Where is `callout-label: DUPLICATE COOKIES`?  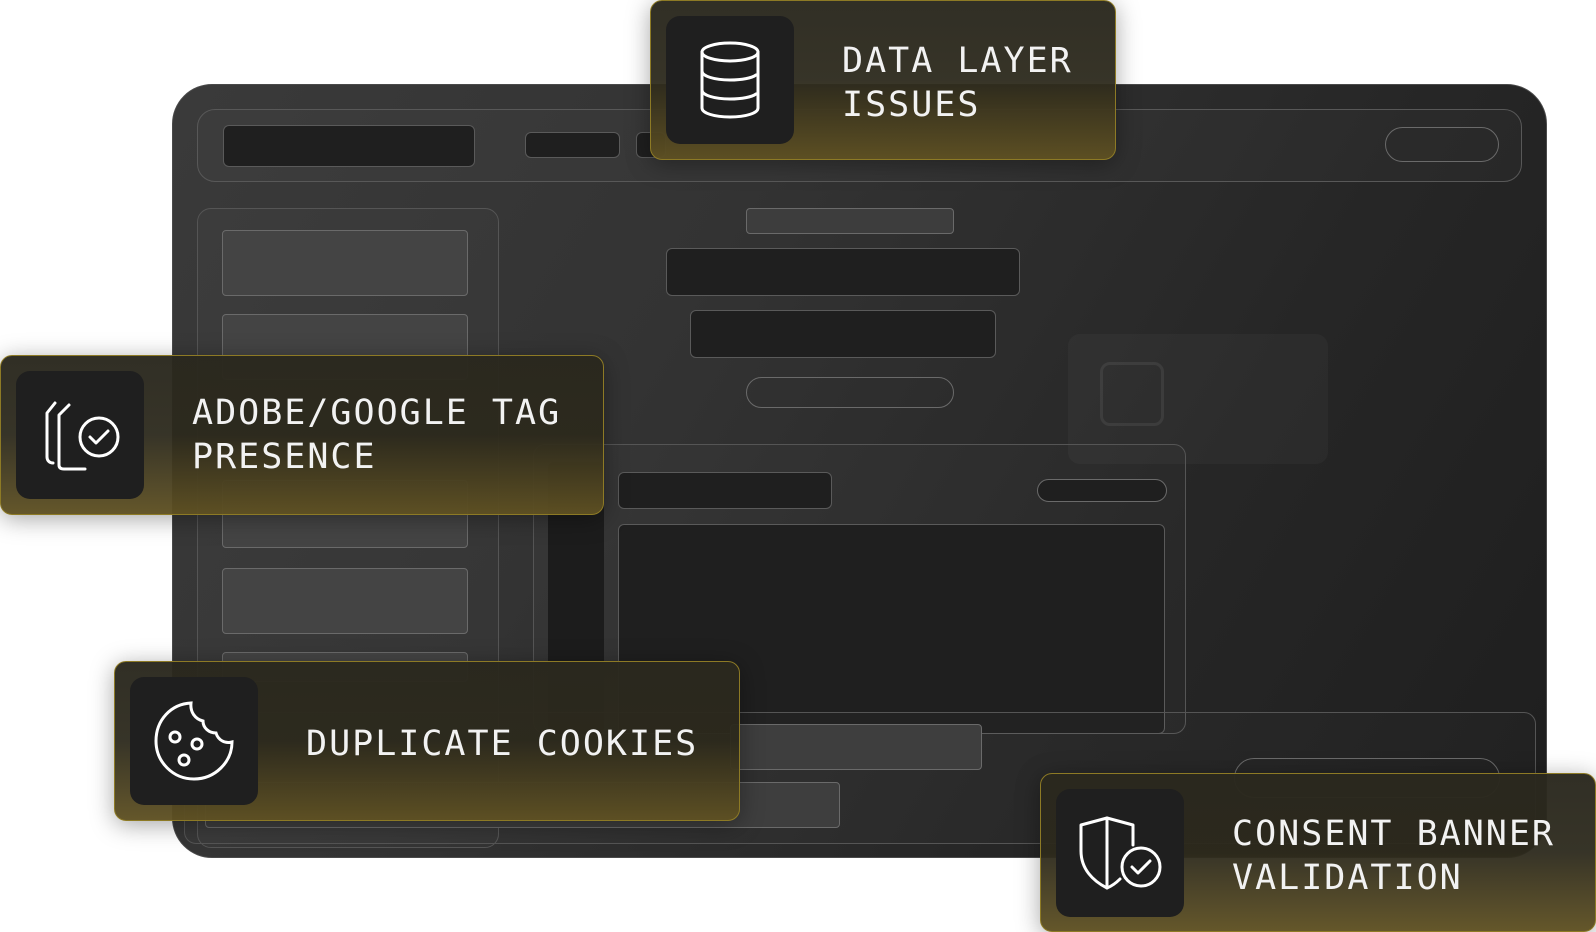
callout-label: DUPLICATE COOKIES is located at coordinates (502, 744).